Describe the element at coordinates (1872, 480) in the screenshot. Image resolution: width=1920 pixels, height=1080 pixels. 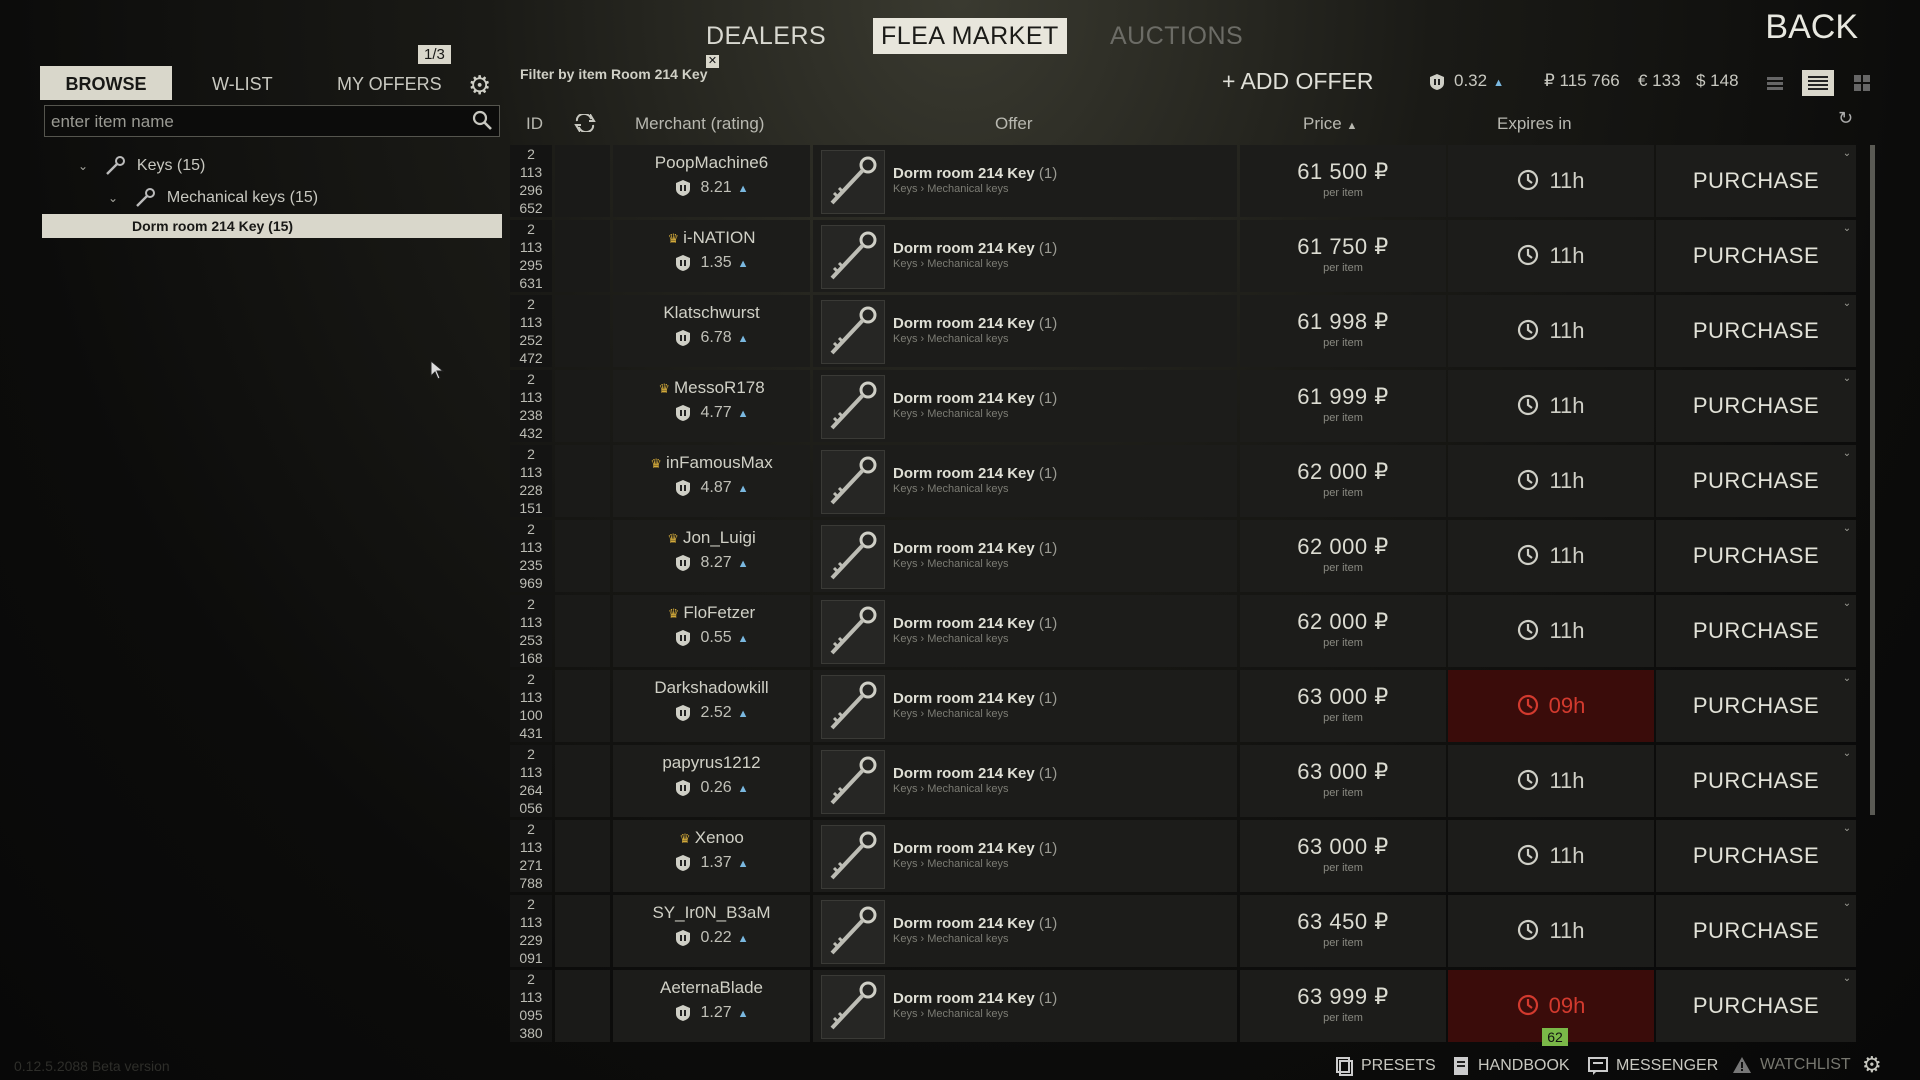
I see `scrollbar` at that location.